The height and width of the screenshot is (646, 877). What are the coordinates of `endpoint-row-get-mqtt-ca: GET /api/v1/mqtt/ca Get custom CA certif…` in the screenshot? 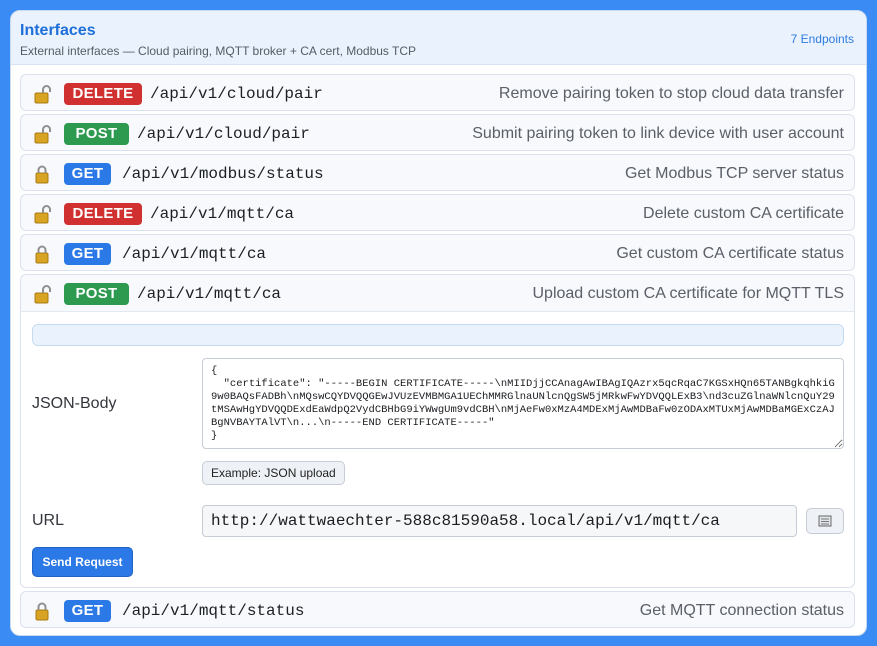 It's located at (437, 252).